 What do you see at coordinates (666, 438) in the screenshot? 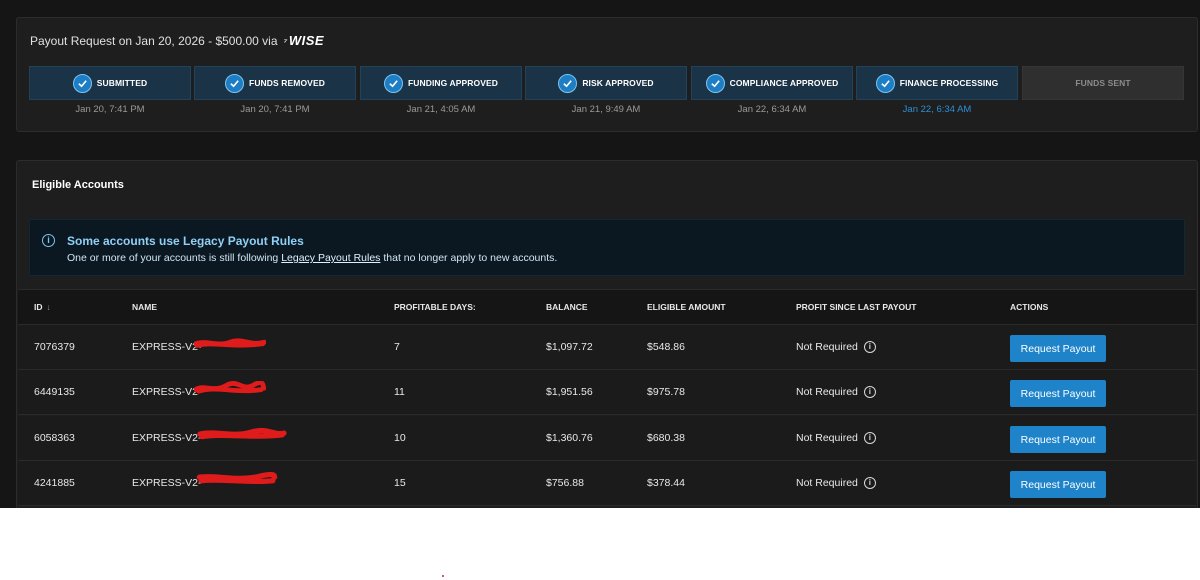
I see `eligible-amount: $680.38` at bounding box center [666, 438].